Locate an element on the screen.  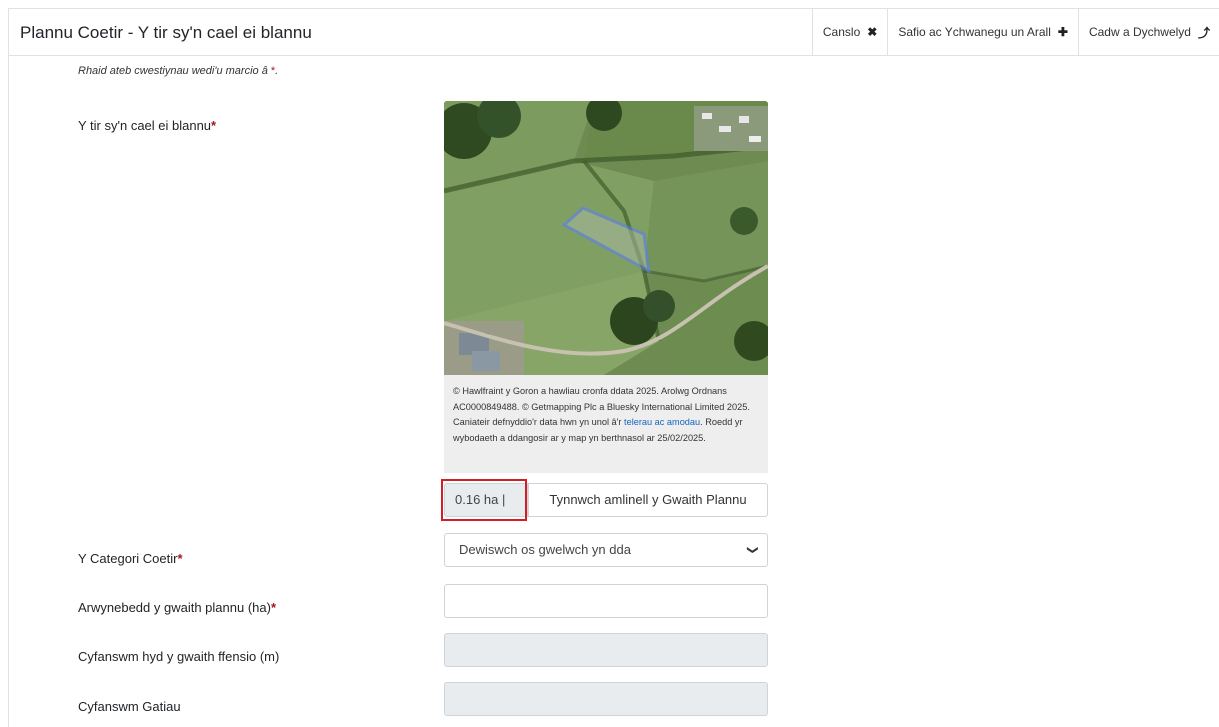
plus-icon: ✚ is located at coordinates (1062, 32).